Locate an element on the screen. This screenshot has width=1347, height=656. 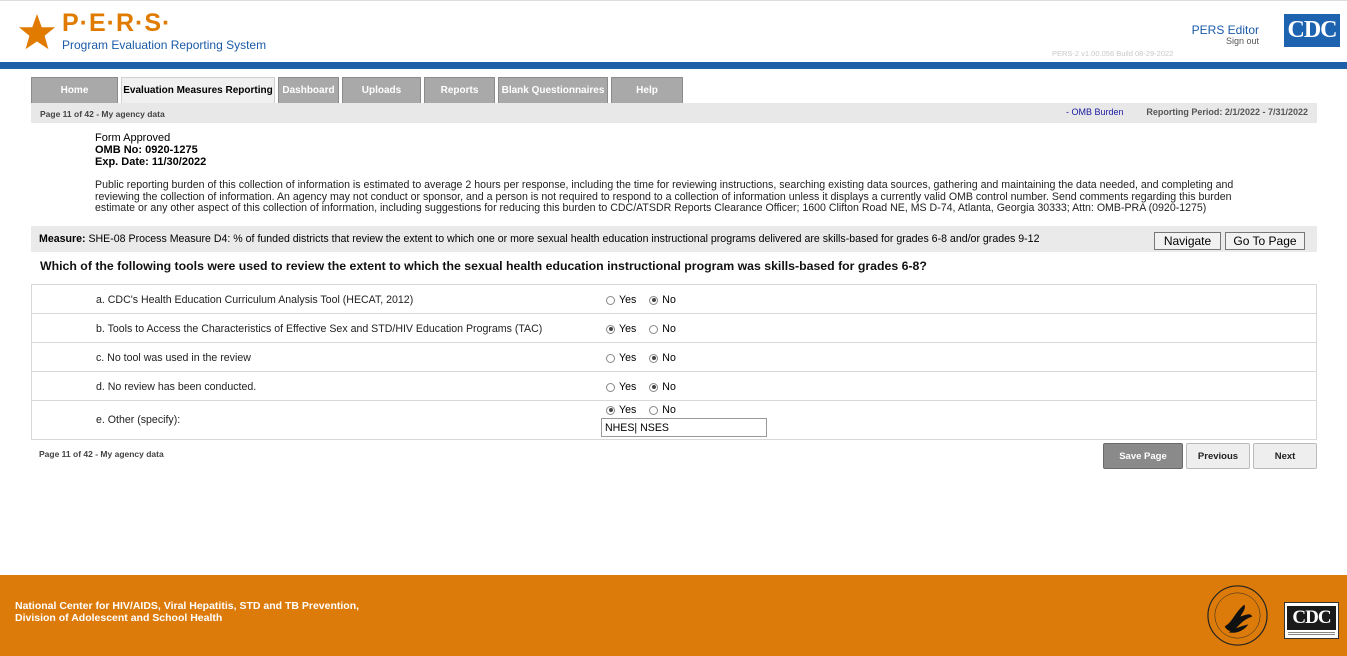
cdc-logo: CDC is located at coordinates (1312, 30).